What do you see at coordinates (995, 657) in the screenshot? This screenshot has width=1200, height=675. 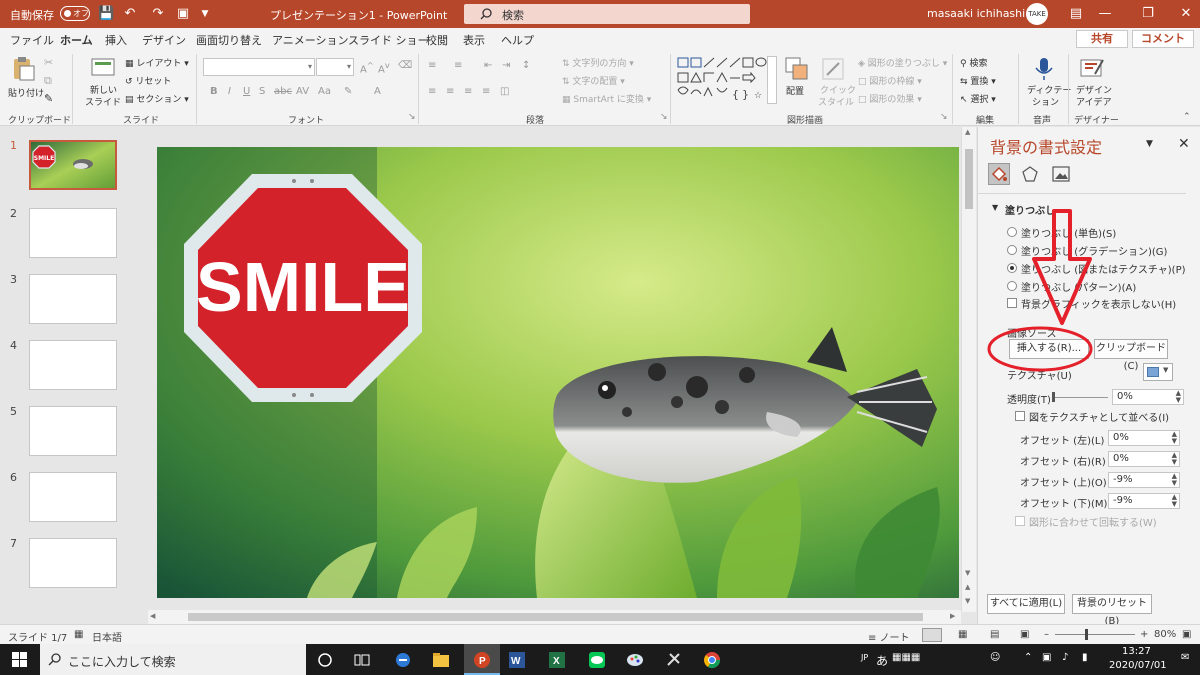 I see `people-icon: ☺` at bounding box center [995, 657].